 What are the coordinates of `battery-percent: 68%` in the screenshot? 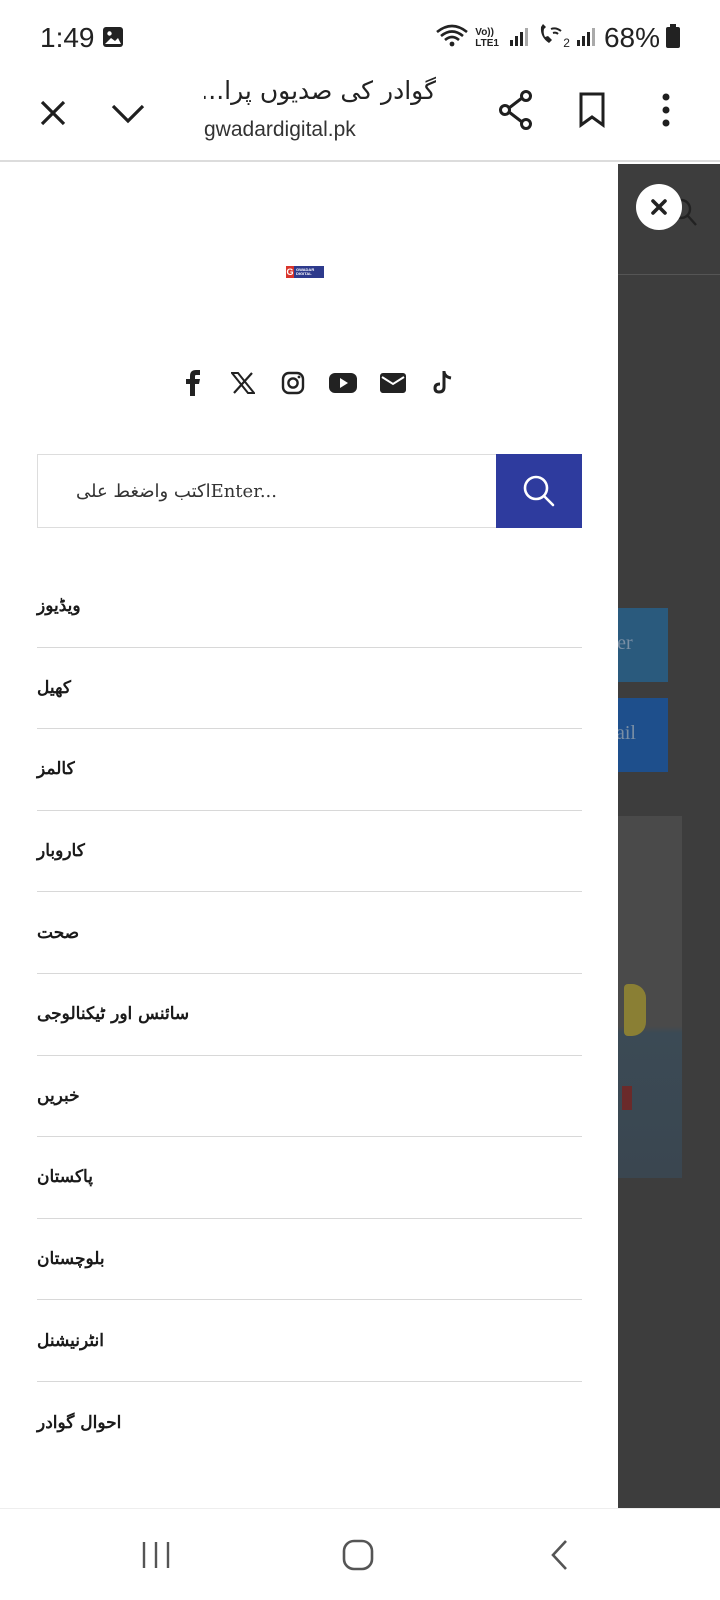 It's located at (631, 37).